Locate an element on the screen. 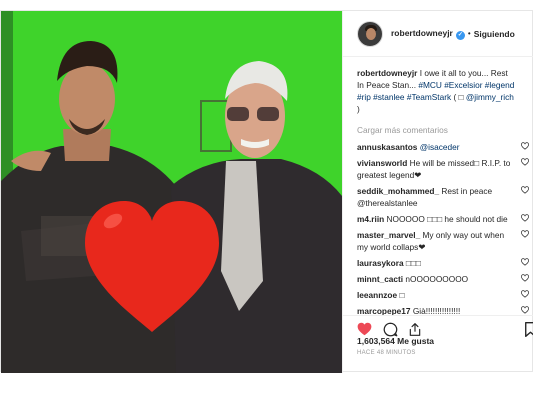 The width and height of the screenshot is (533, 400). caption-username: robertdowneyjr is located at coordinates (387, 73).